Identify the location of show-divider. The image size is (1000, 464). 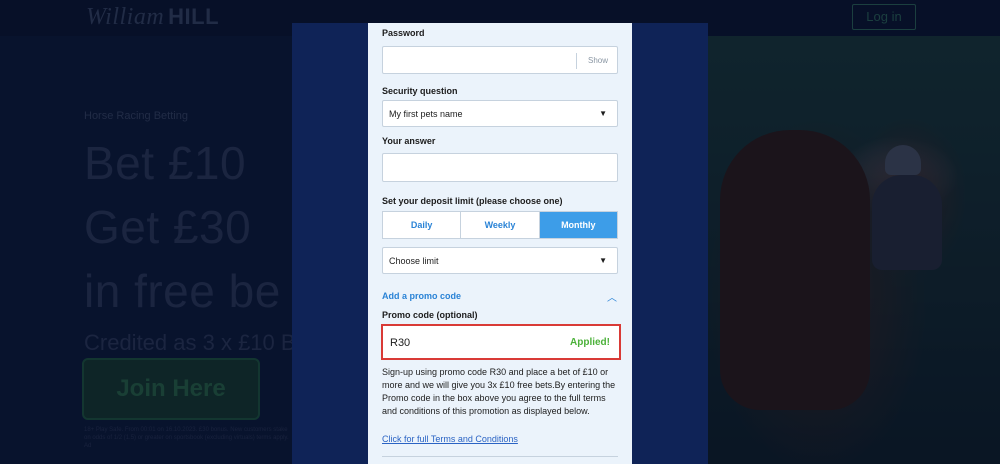
(576, 61).